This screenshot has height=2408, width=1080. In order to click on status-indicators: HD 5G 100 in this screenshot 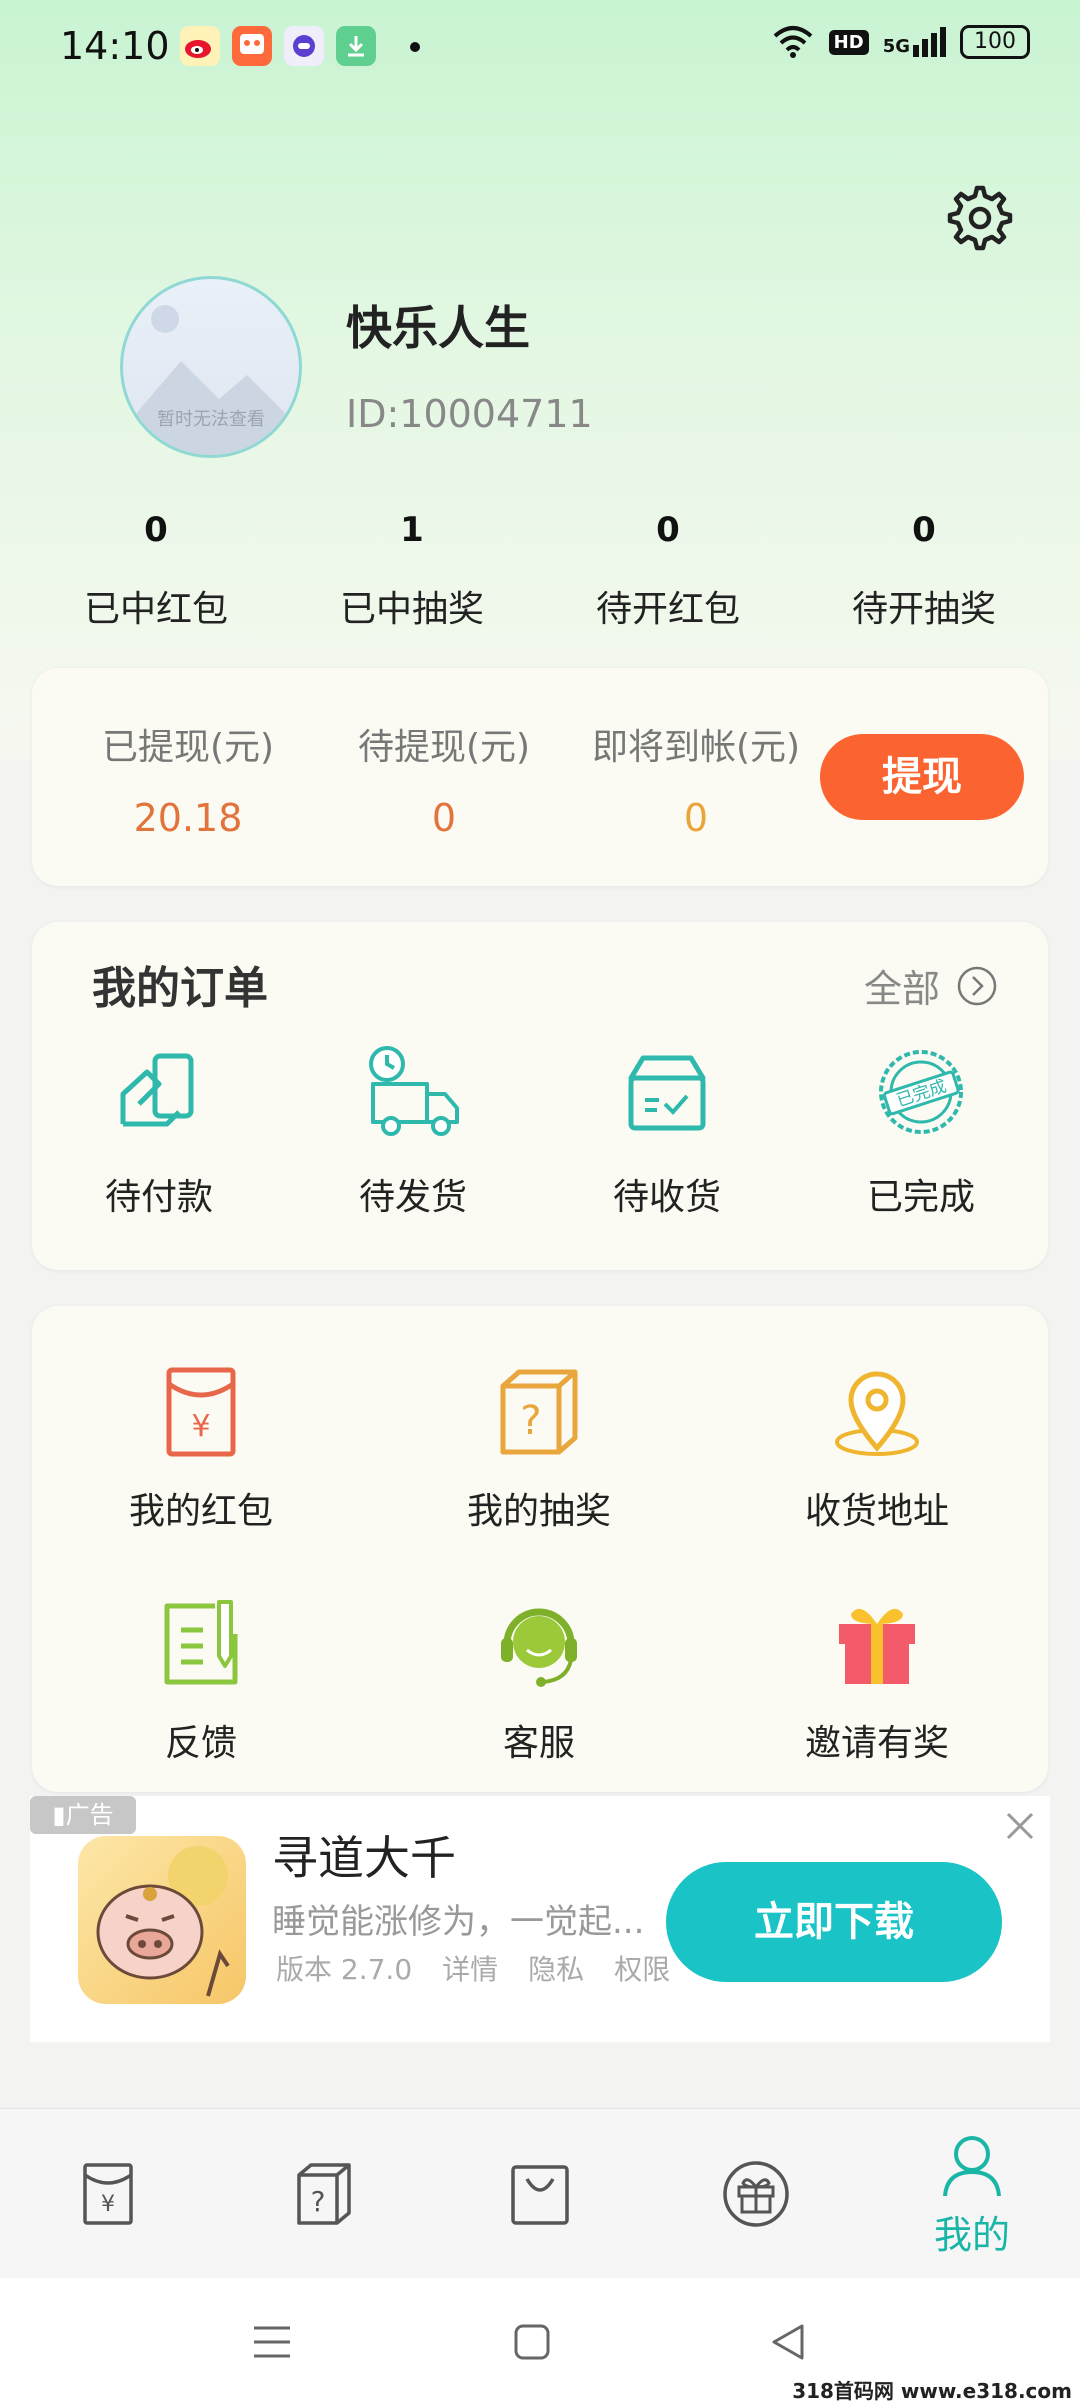, I will do `click(900, 42)`.